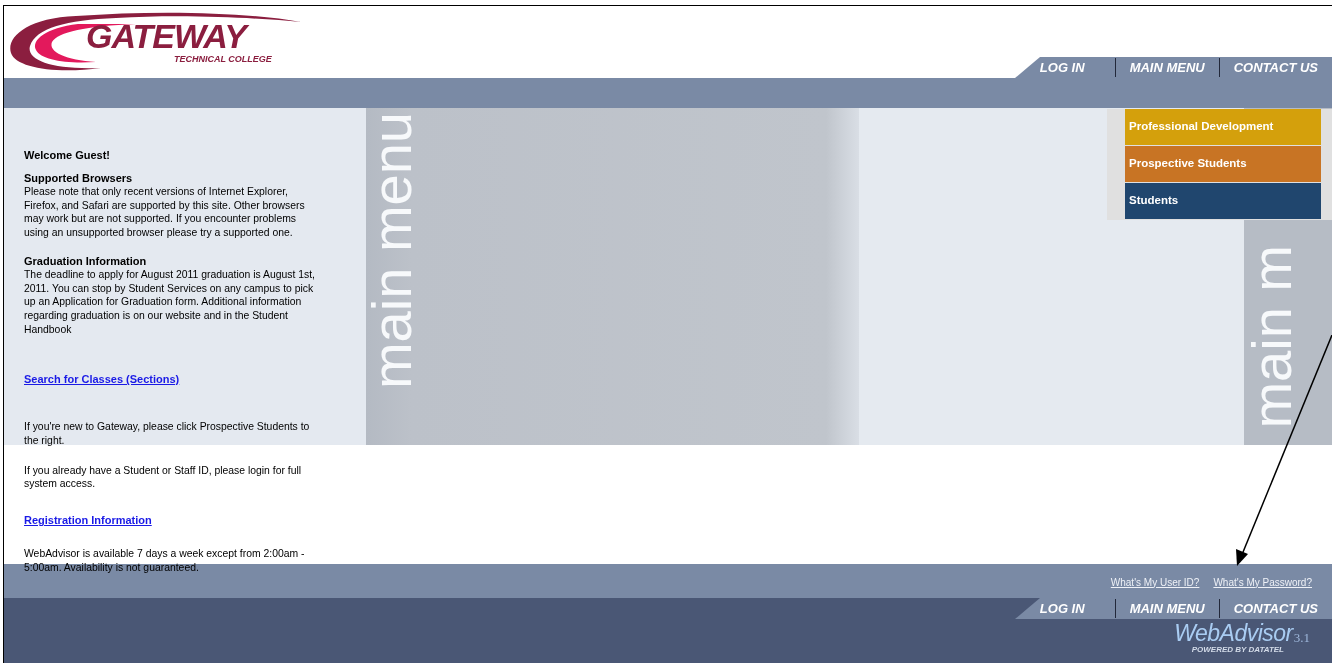 This screenshot has height=665, width=1332. Describe the element at coordinates (67, 155) in the screenshot. I see `welcome-title: Welcome Guest!` at that location.